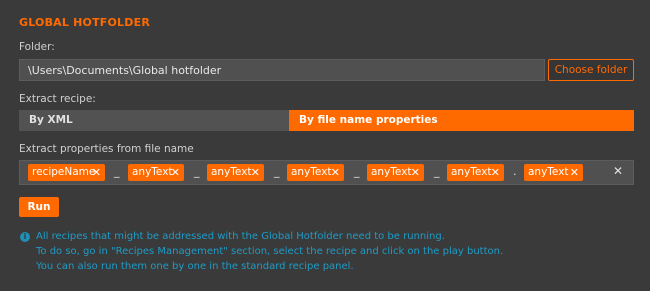 The height and width of the screenshot is (291, 650). I want to click on chip-label: recipeName, so click(64, 172).